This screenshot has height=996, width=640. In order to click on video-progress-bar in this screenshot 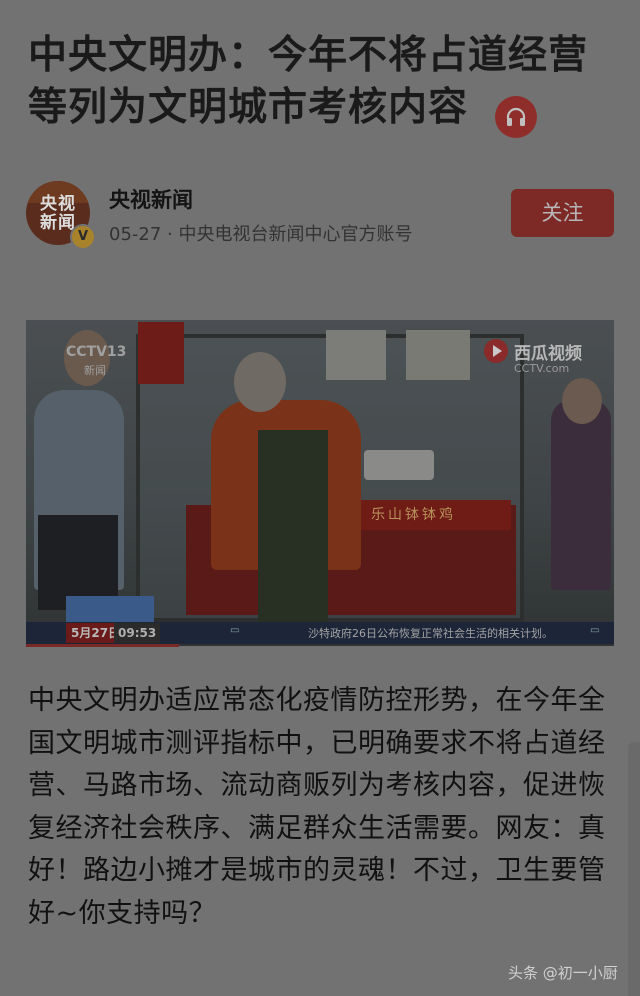, I will do `click(102, 645)`.